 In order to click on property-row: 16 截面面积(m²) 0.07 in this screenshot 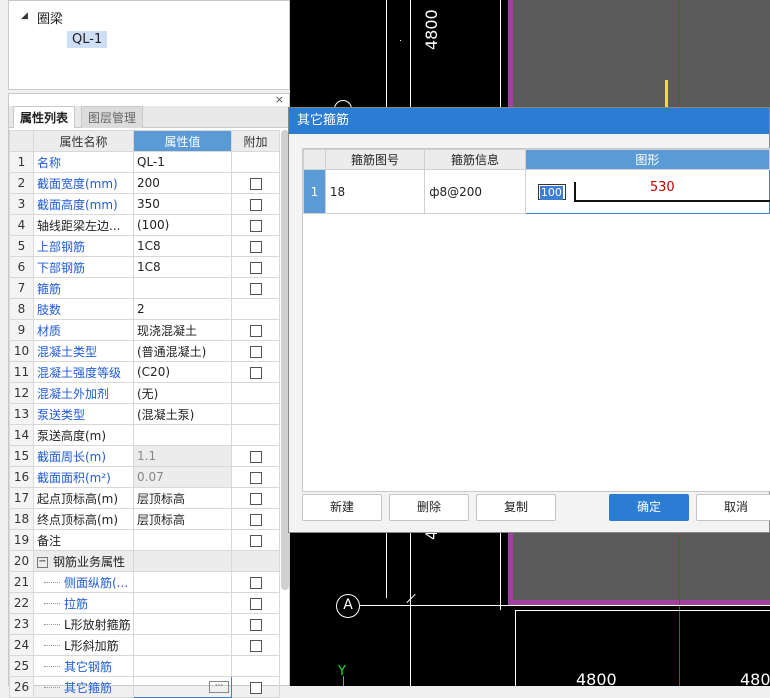, I will do `click(144, 477)`.